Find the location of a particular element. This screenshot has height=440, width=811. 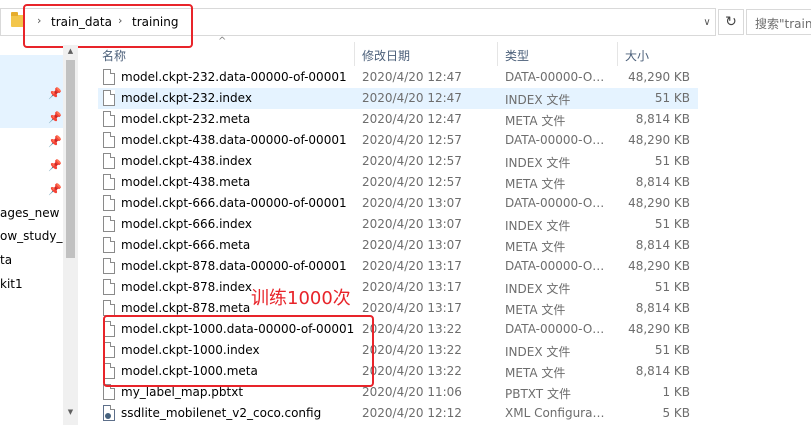

file-name: model.ckpt-438.meta is located at coordinates (186, 182).